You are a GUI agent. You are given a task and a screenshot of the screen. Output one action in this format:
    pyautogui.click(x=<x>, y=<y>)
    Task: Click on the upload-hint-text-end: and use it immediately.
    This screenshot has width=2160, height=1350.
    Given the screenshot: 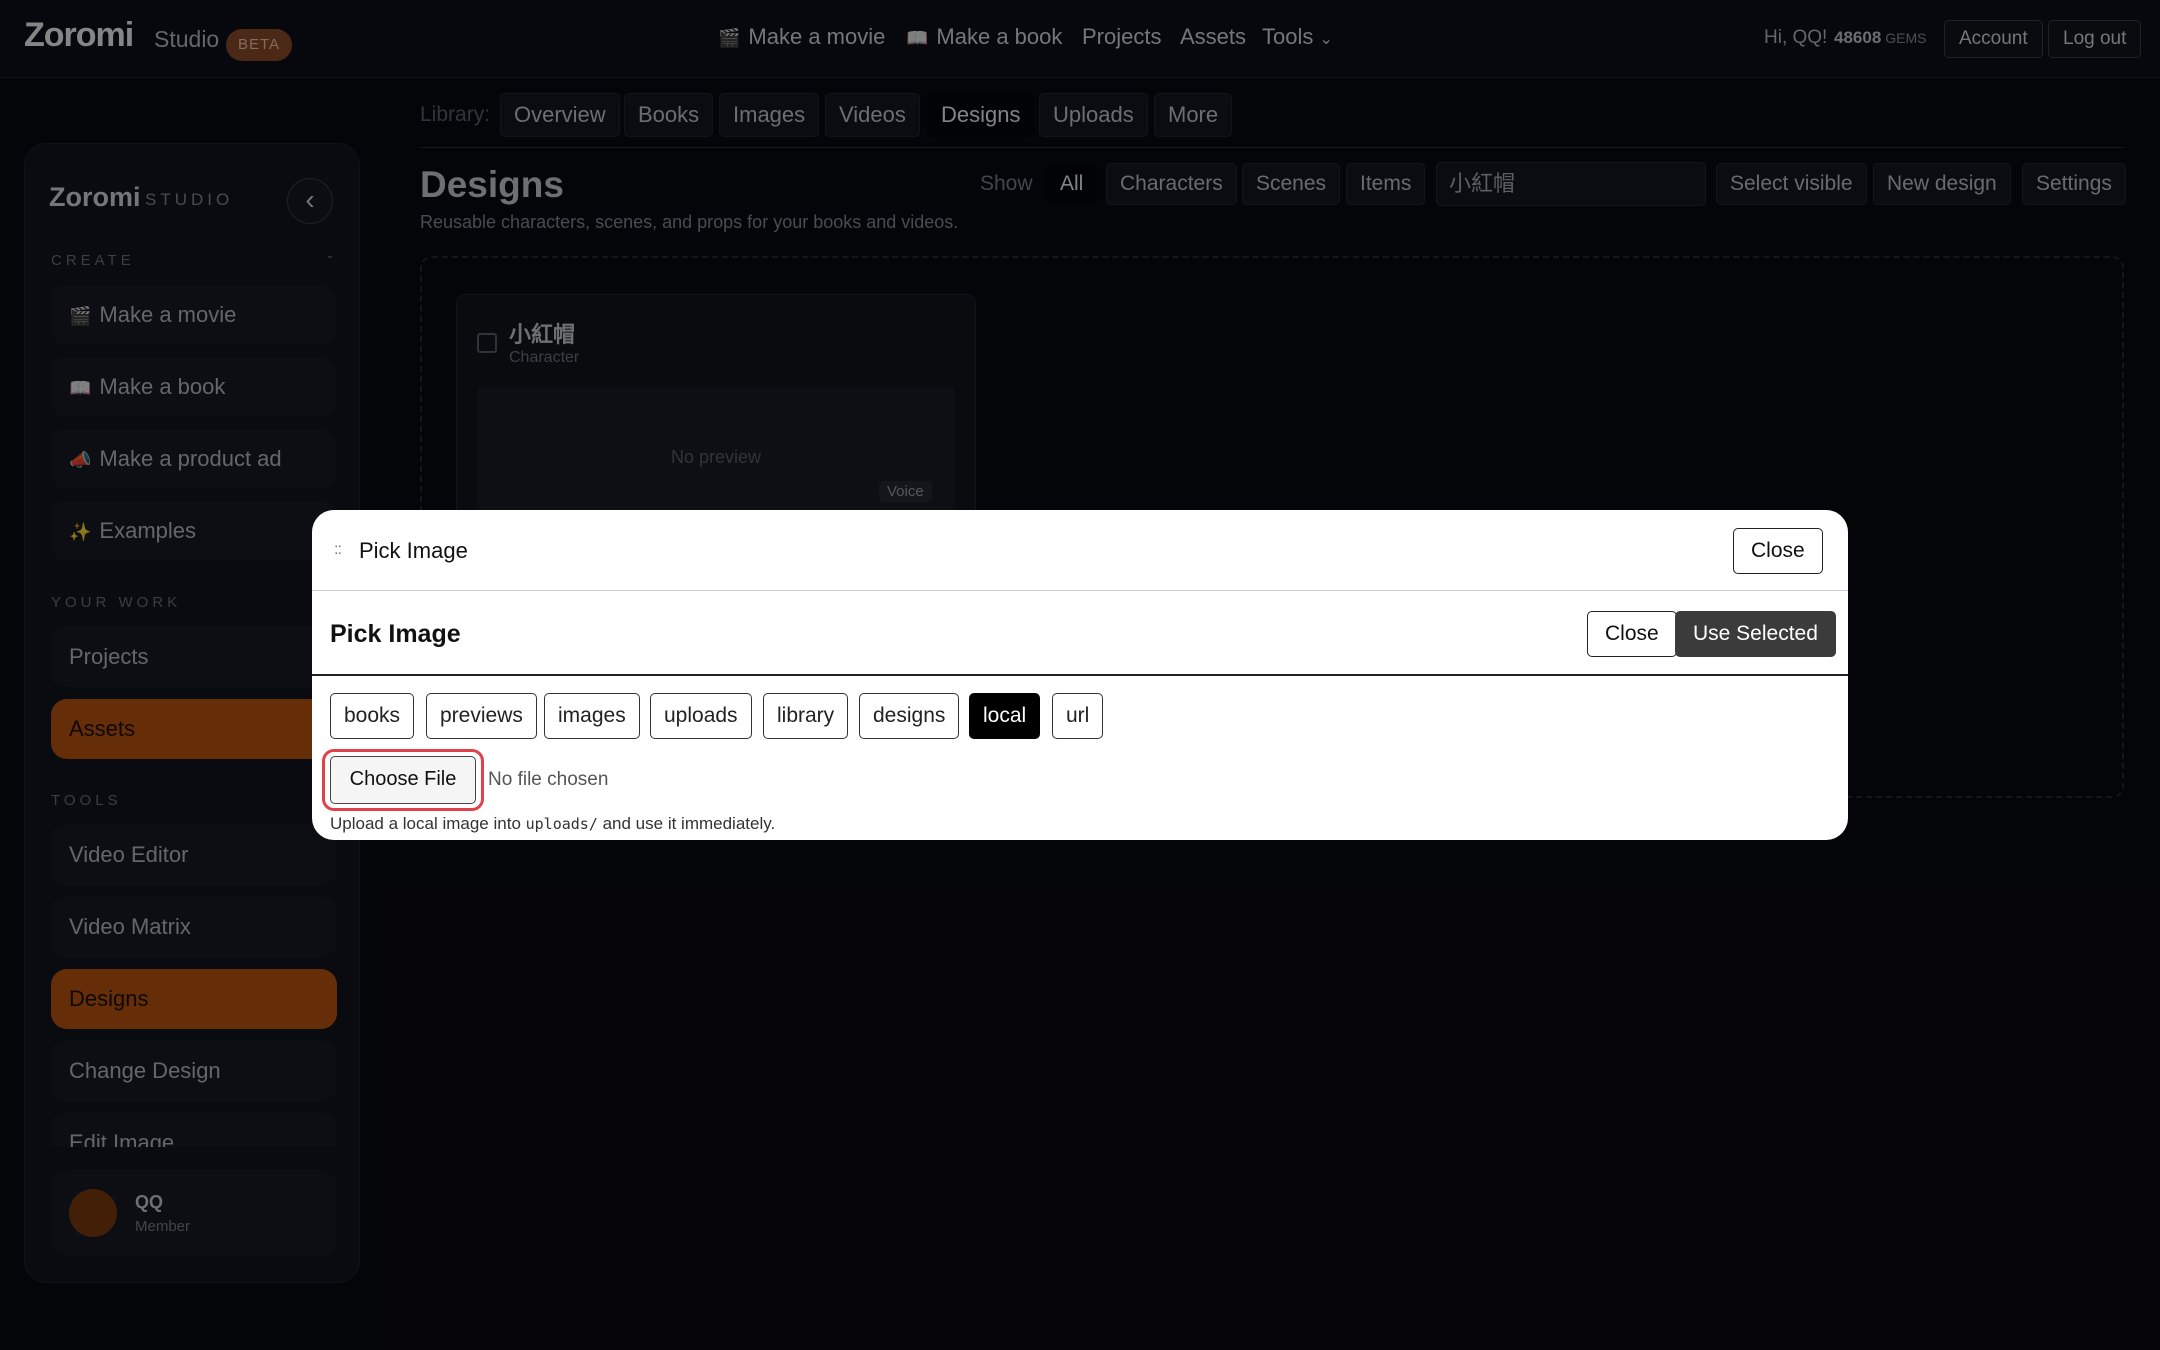 What is the action you would take?
    pyautogui.click(x=686, y=823)
    